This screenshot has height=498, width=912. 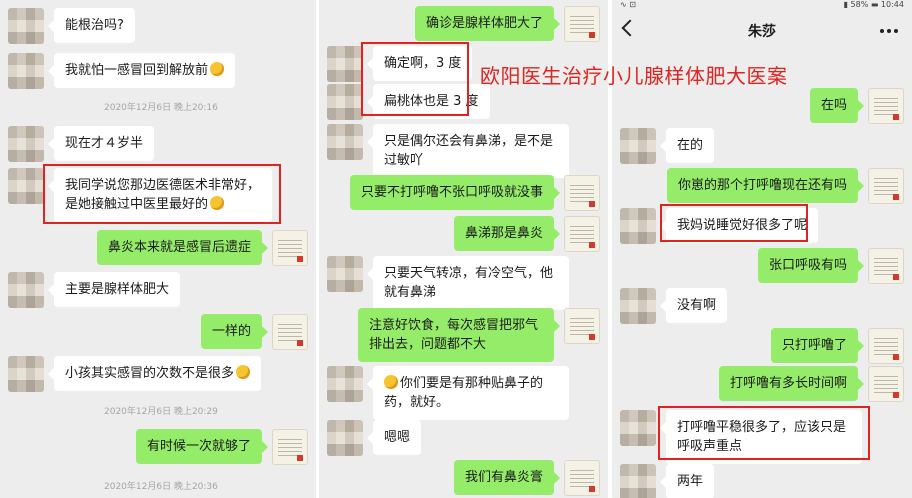 I want to click on message-row: 鼻涕那是鼻炎, so click(x=526, y=234).